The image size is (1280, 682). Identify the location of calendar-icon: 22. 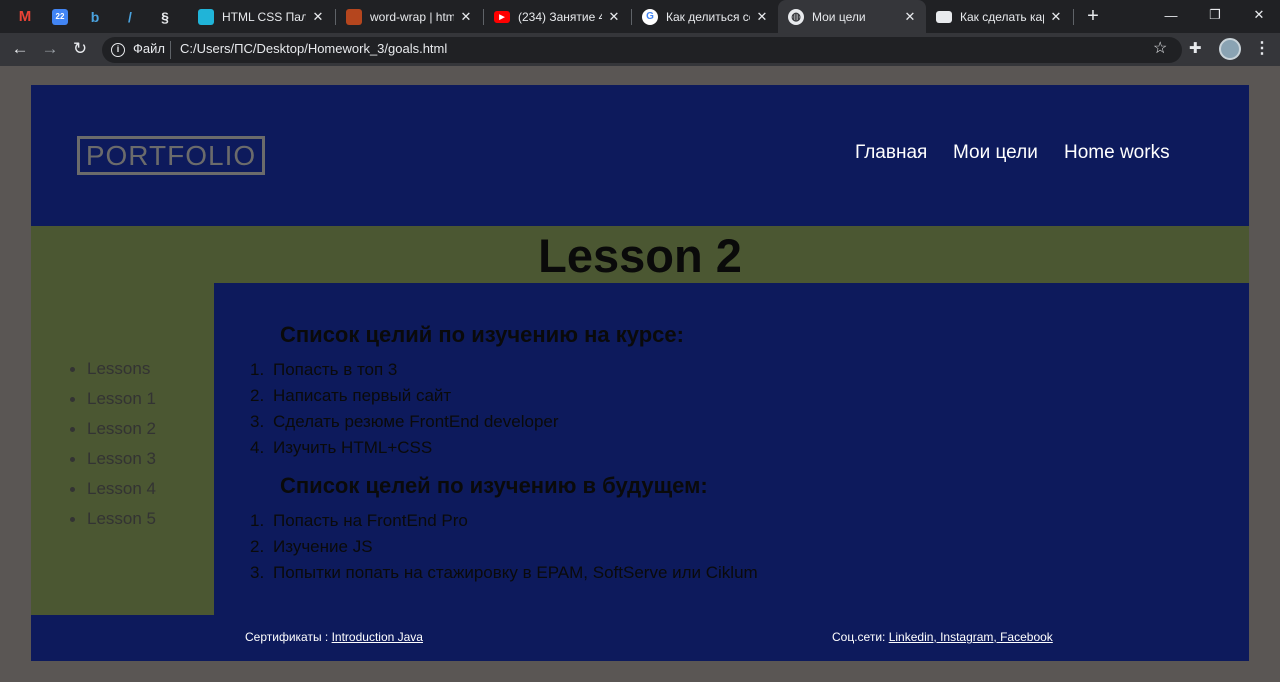
(60, 16).